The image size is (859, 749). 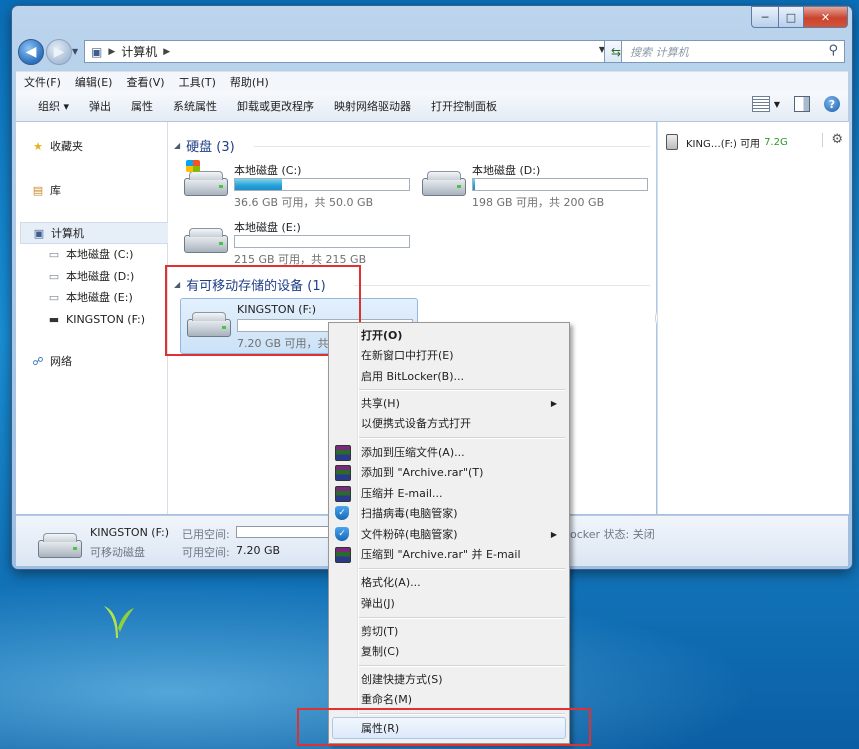 What do you see at coordinates (177, 145) in the screenshot?
I see `collapse-triangle-icon: ◢` at bounding box center [177, 145].